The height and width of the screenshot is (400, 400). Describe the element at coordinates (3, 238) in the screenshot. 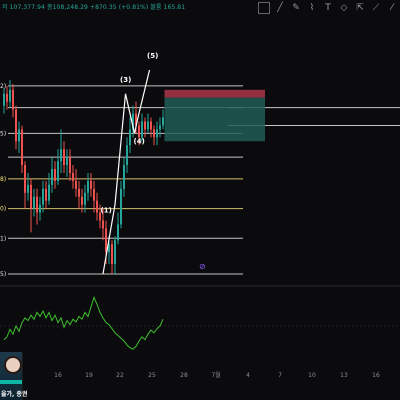

I see `fib-level-label: 1)` at that location.